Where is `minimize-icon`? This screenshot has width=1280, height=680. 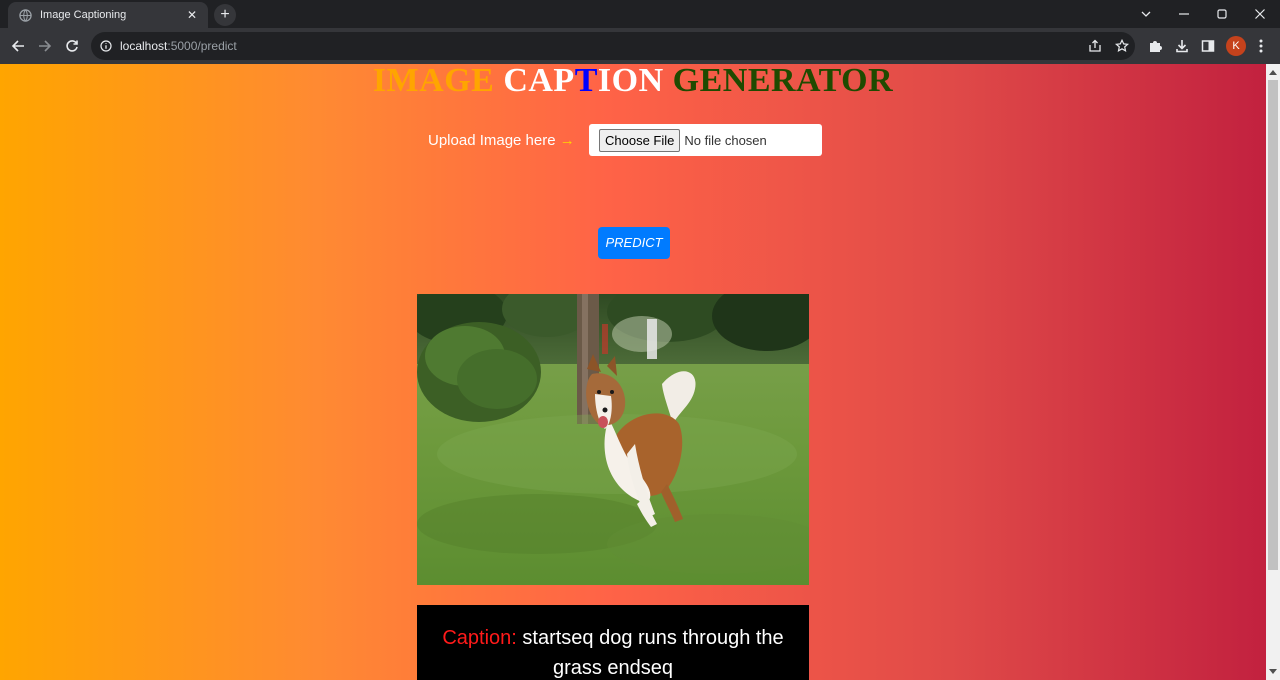
minimize-icon is located at coordinates (1184, 14).